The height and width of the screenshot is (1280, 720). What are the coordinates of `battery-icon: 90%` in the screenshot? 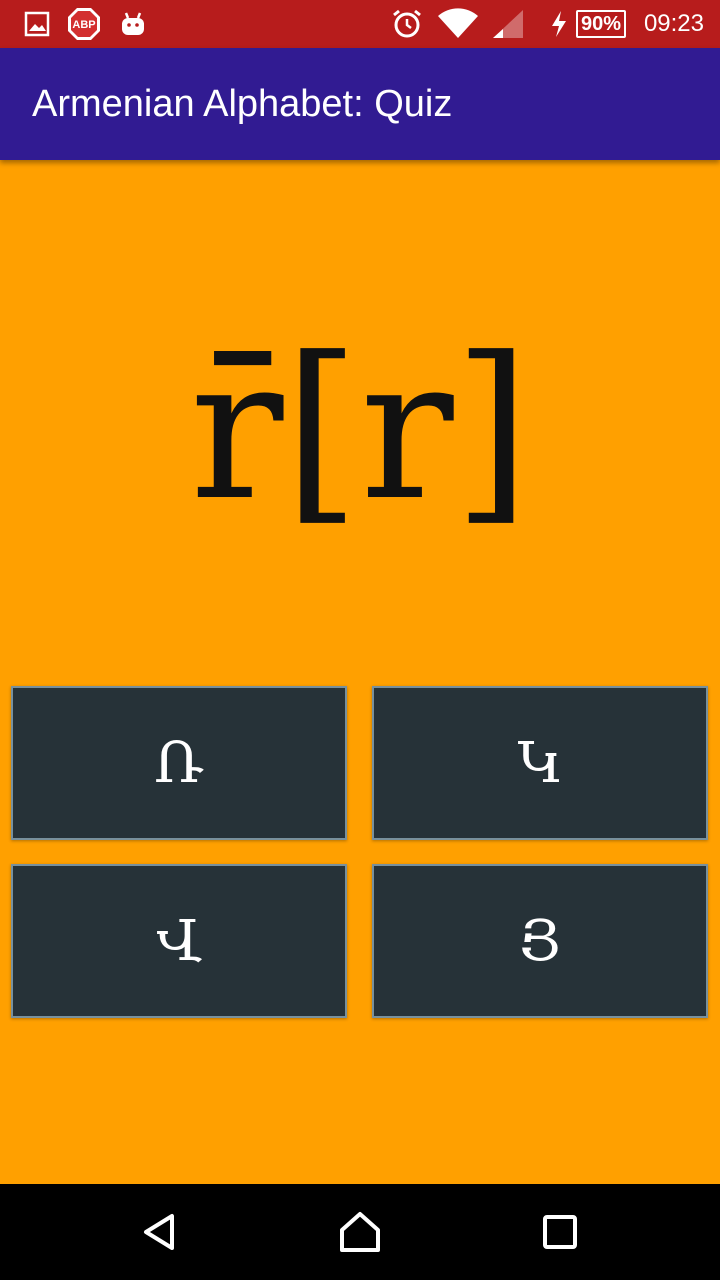 It's located at (601, 24).